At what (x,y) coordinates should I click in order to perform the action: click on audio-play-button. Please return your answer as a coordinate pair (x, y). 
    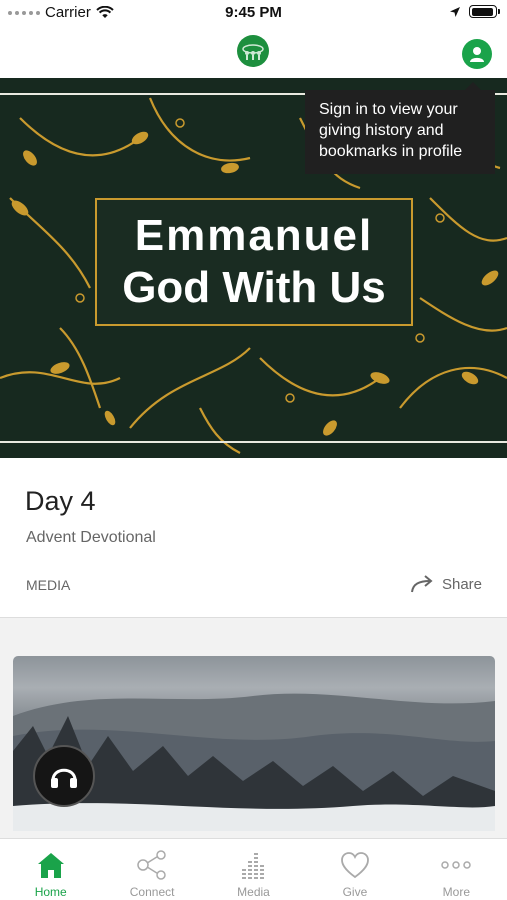
    Looking at the image, I should click on (64, 776).